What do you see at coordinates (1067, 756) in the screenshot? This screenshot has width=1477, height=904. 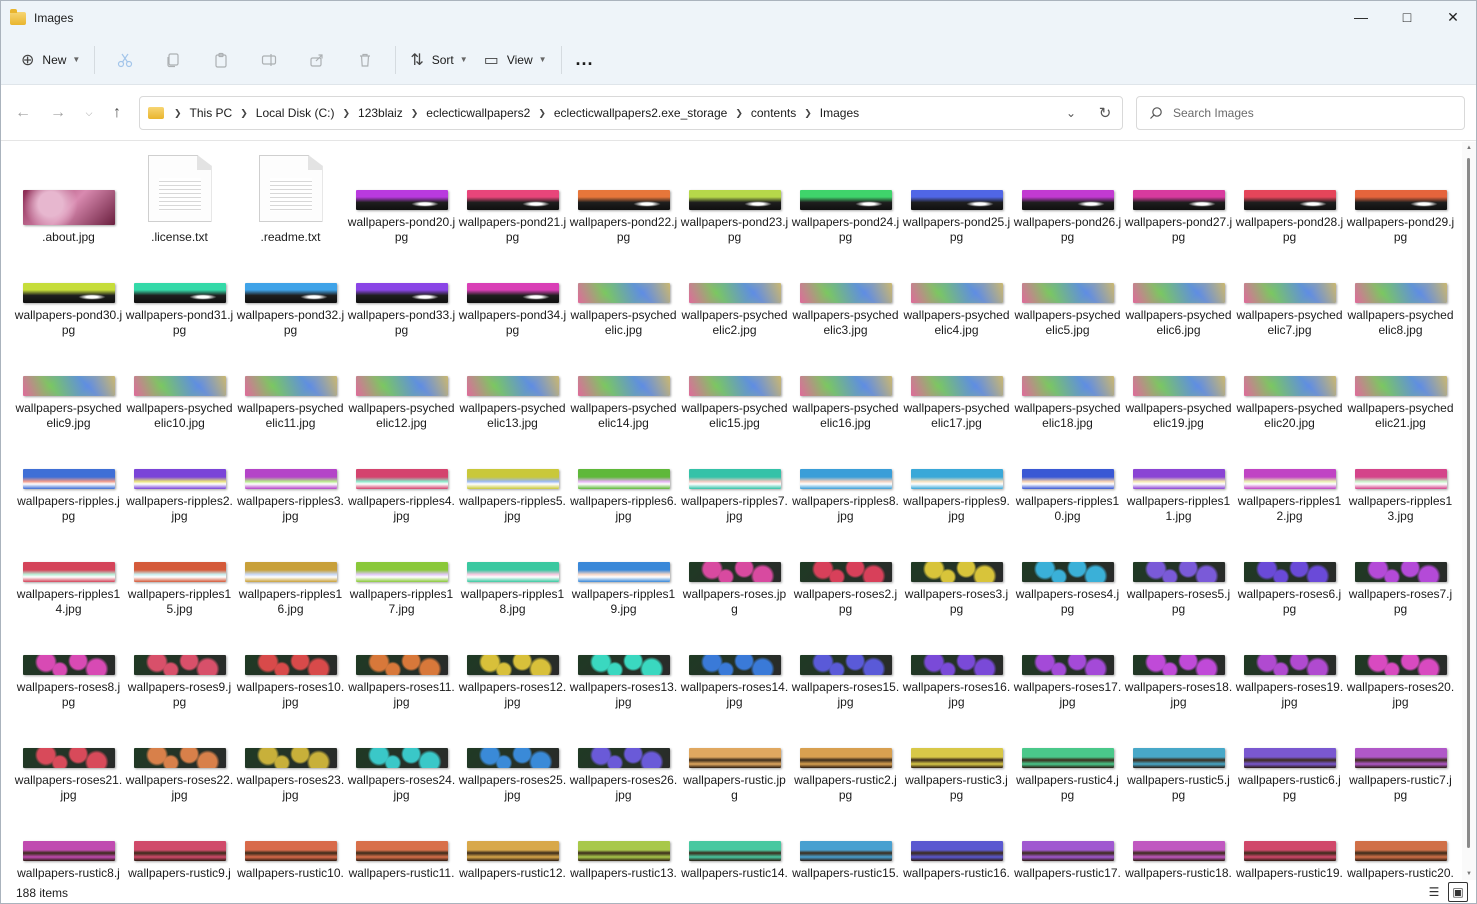 I see `file-item: wallpapers-rustic4.jpg` at bounding box center [1067, 756].